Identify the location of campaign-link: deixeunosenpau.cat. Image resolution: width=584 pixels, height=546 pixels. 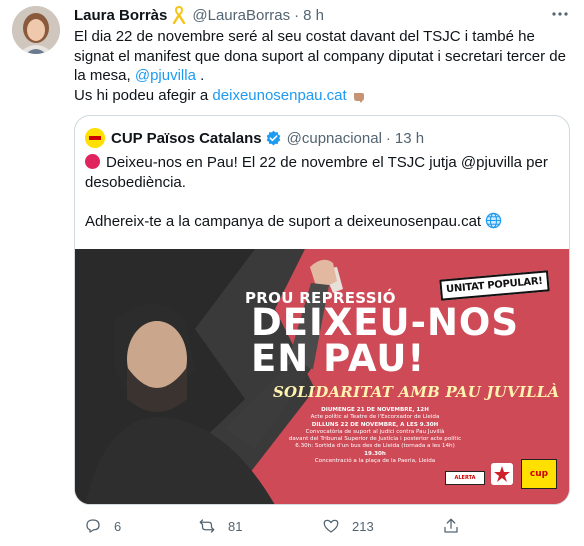
(279, 95).